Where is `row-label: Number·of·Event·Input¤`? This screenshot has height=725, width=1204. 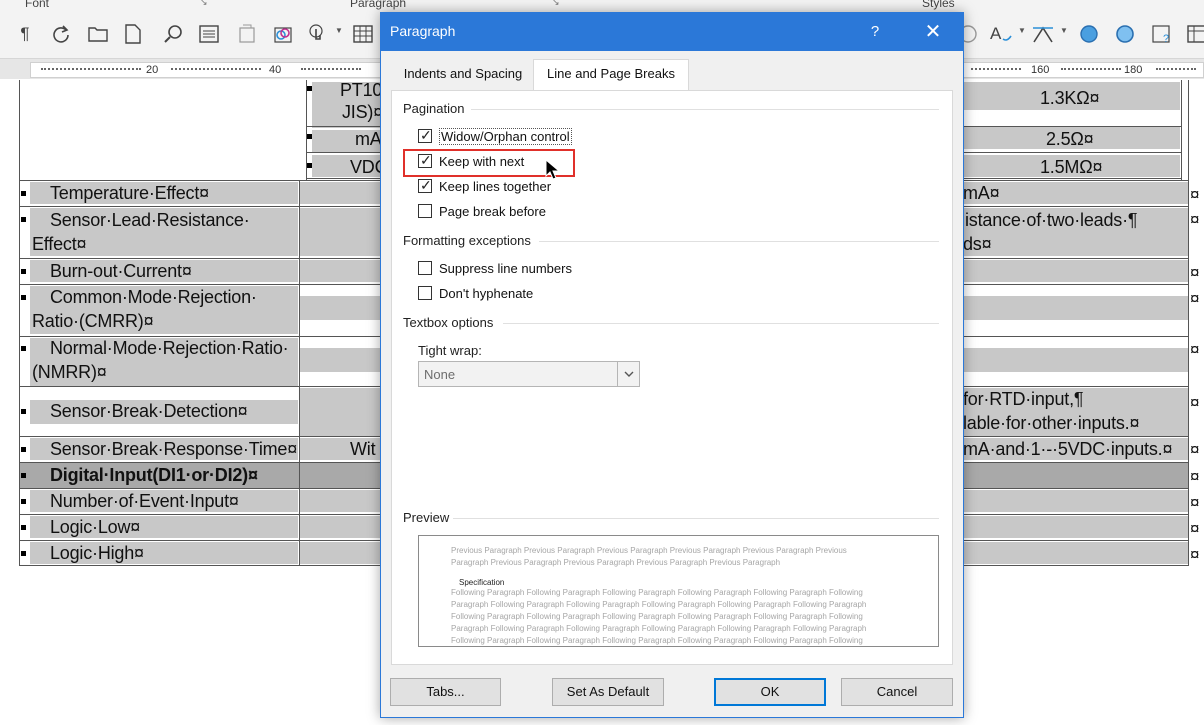
row-label: Number·of·Event·Input¤ is located at coordinates (144, 501).